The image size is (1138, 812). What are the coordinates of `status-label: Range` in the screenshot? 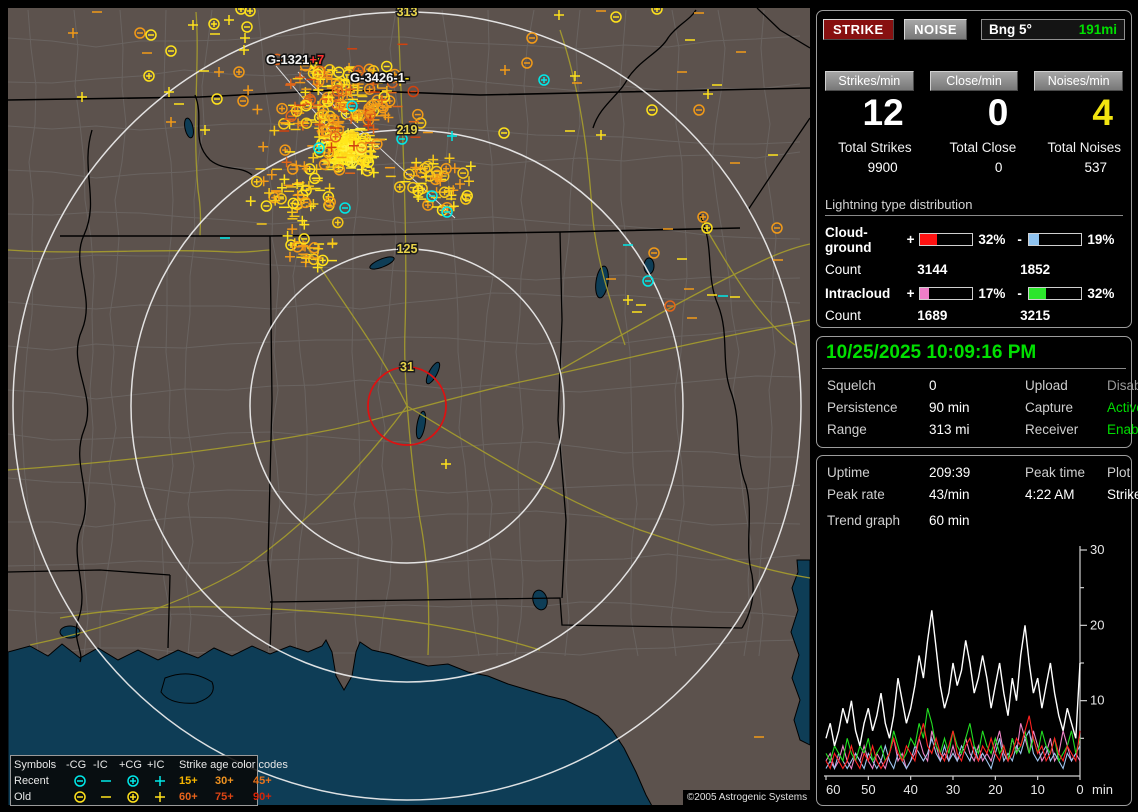 It's located at (847, 429).